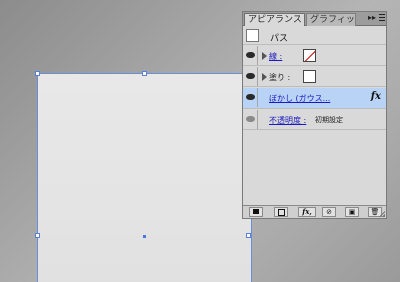 The image size is (400, 282). What do you see at coordinates (331, 19) in the screenshot?
I see `tab-graphic-styles: グラフィック` at bounding box center [331, 19].